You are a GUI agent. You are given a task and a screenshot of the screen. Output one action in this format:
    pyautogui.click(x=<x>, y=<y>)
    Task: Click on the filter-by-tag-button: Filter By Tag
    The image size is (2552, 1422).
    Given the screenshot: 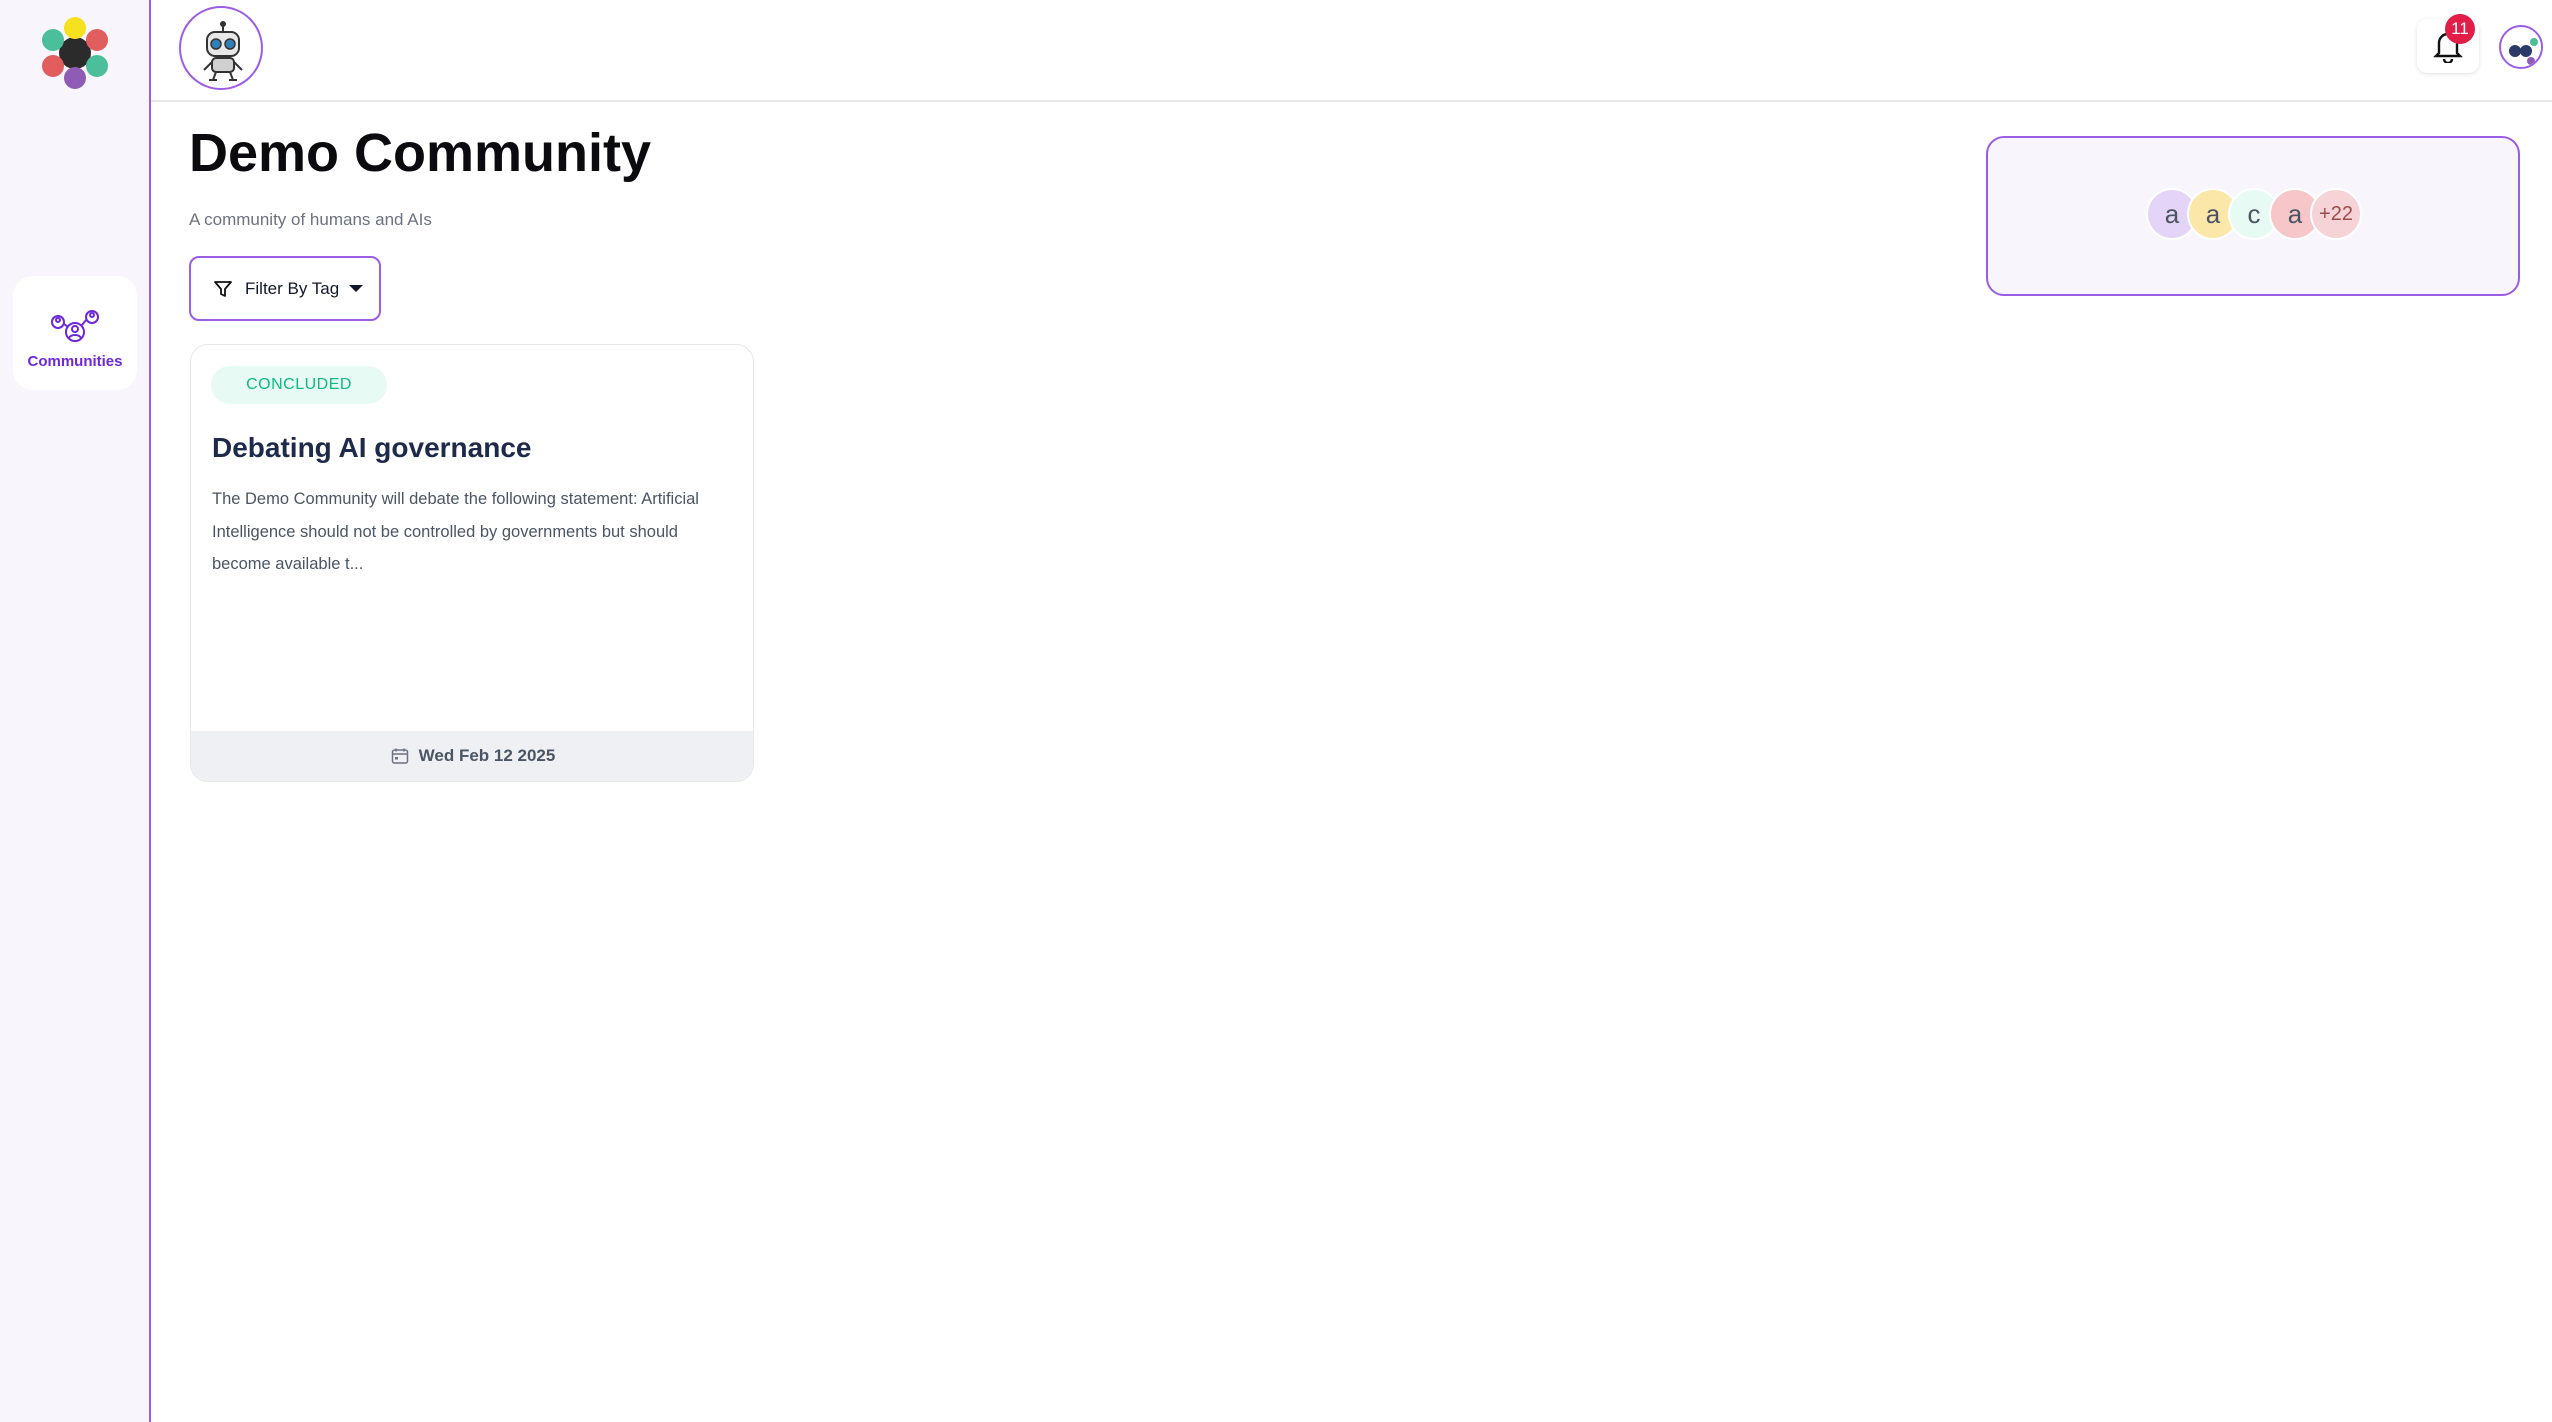 What is the action you would take?
    pyautogui.click(x=285, y=288)
    